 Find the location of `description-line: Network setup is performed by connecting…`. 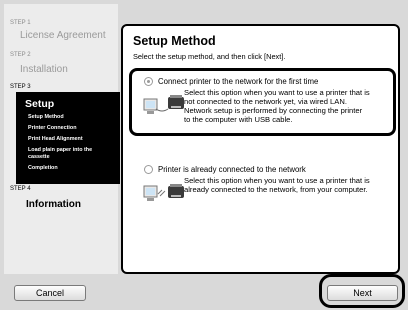

description-line: Network setup is performed by connecting… is located at coordinates (273, 110).